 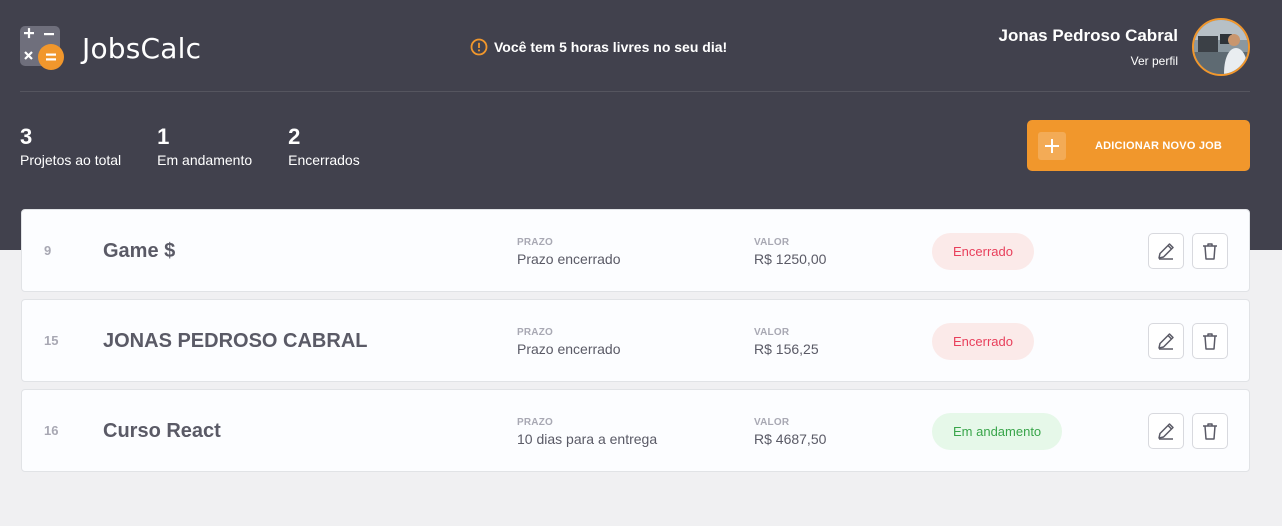 I want to click on deadline-value: 10 dias para a entrega, so click(x=587, y=439).